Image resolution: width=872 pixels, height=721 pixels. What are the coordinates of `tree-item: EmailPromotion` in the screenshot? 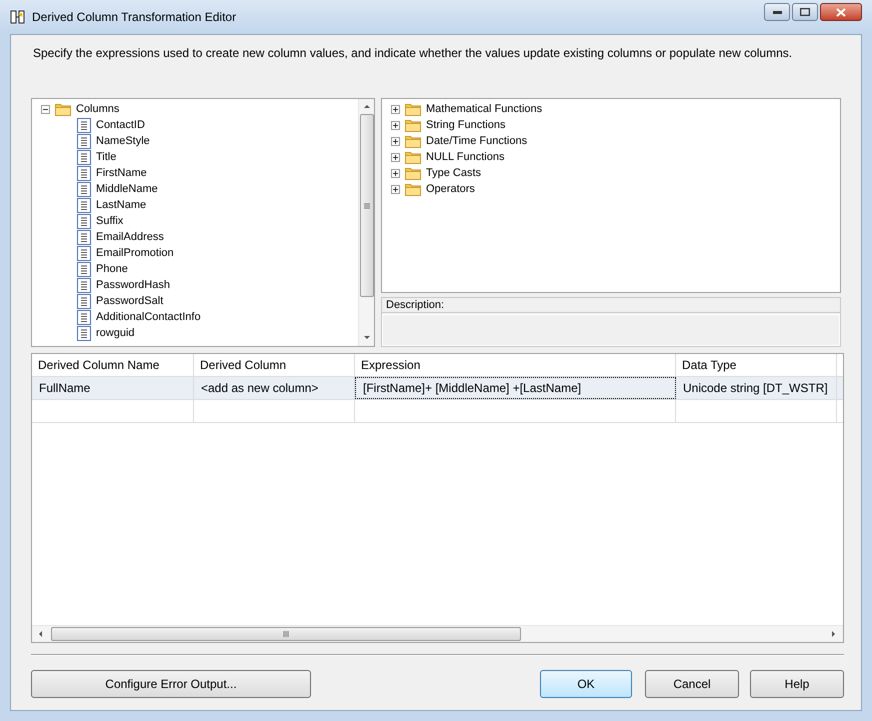 It's located at (135, 253).